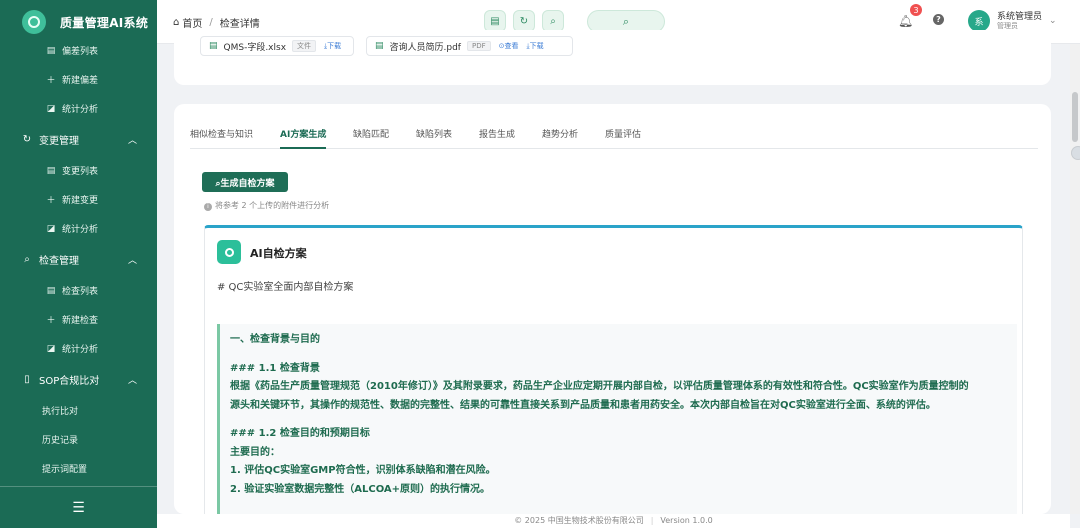 The width and height of the screenshot is (1080, 528). I want to click on breadcrumb-home: 首页, so click(192, 22).